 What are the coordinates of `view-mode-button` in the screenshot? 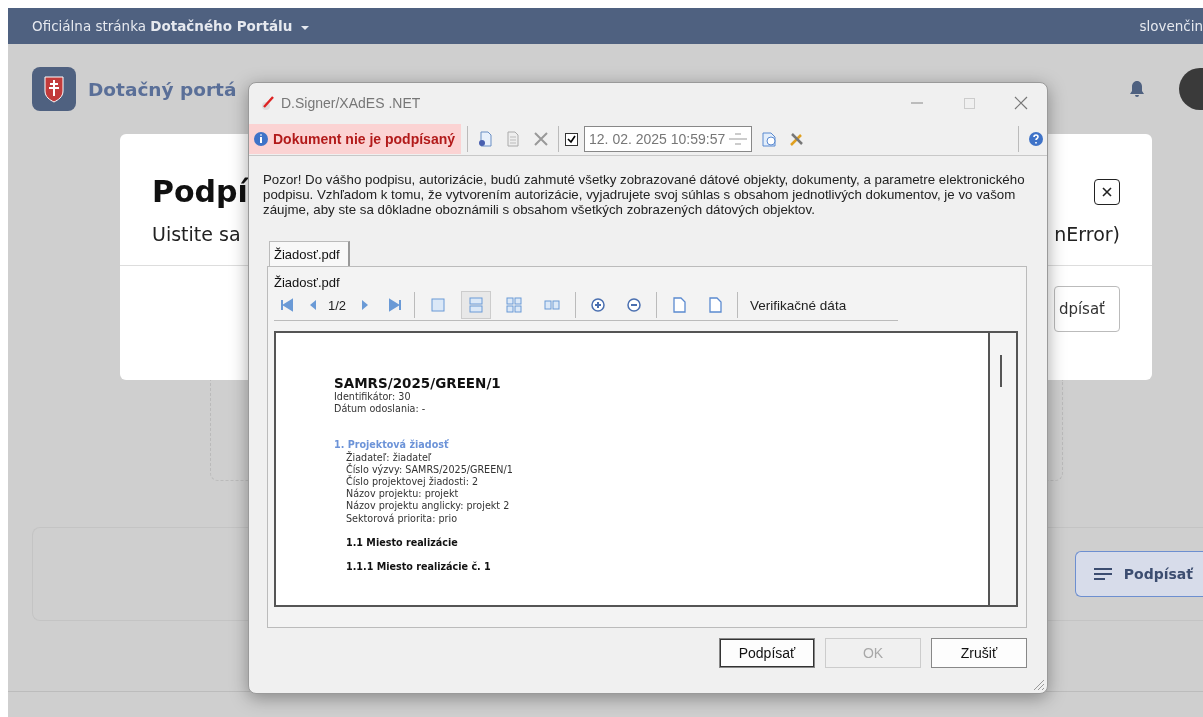 It's located at (476, 305).